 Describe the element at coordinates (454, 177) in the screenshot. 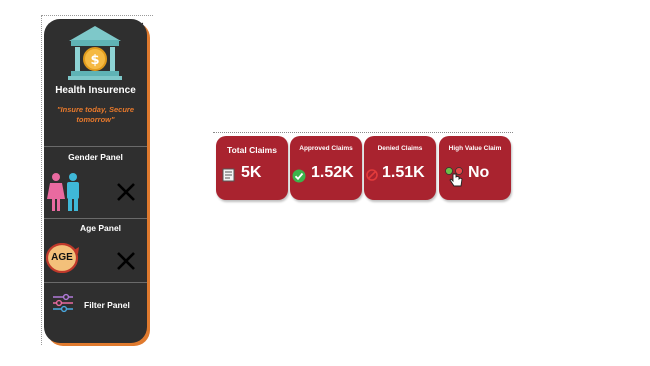

I see `hand-click-icon` at that location.